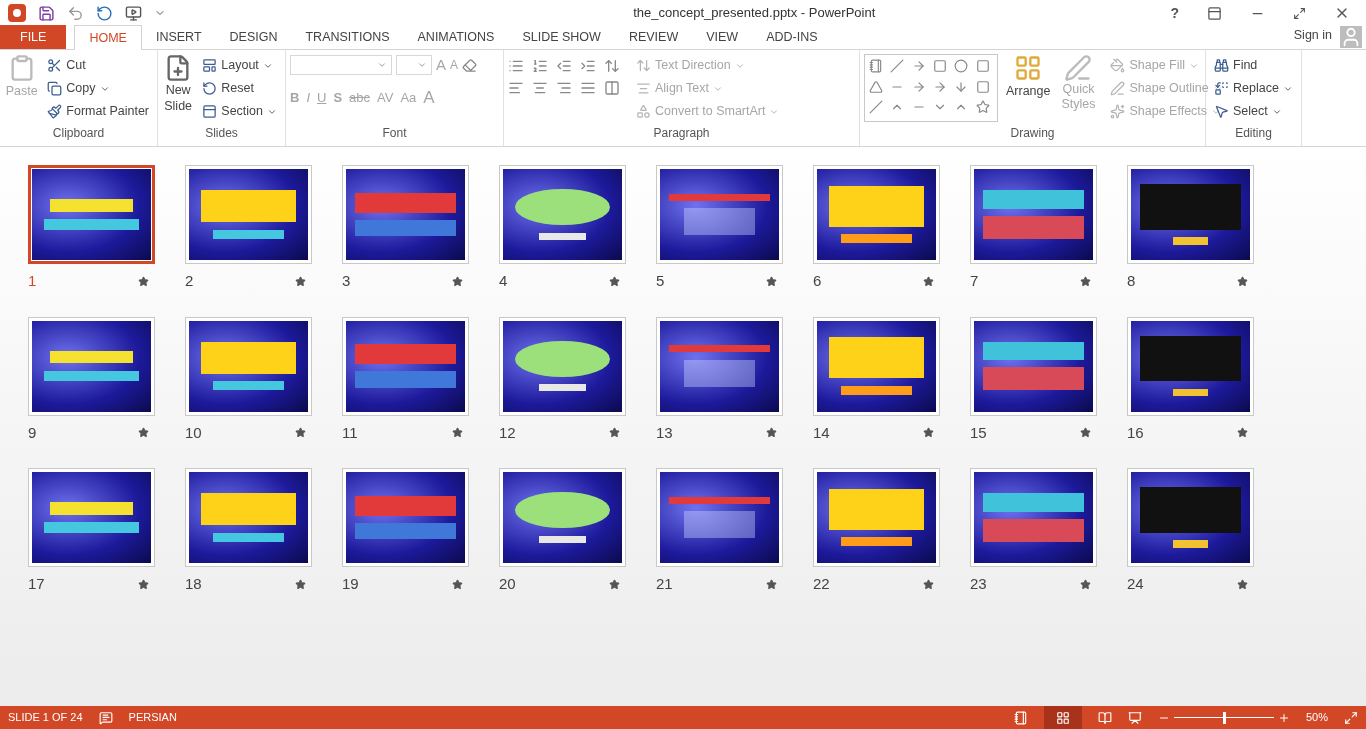  Describe the element at coordinates (1028, 88) in the screenshot. I see `arrange-button: Arrange` at that location.